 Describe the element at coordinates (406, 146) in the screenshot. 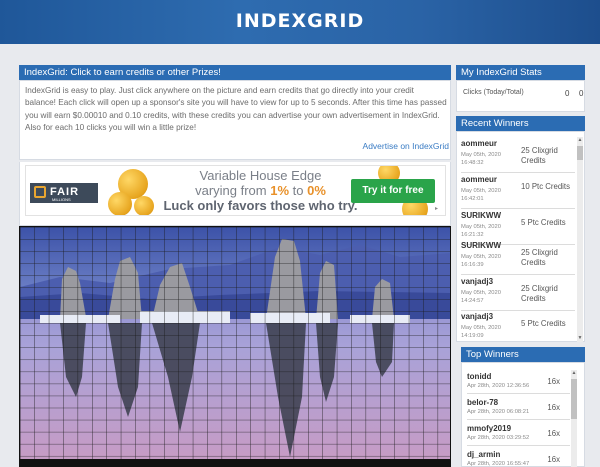

I see `advertise-link: Advertise on IndexGrid` at that location.